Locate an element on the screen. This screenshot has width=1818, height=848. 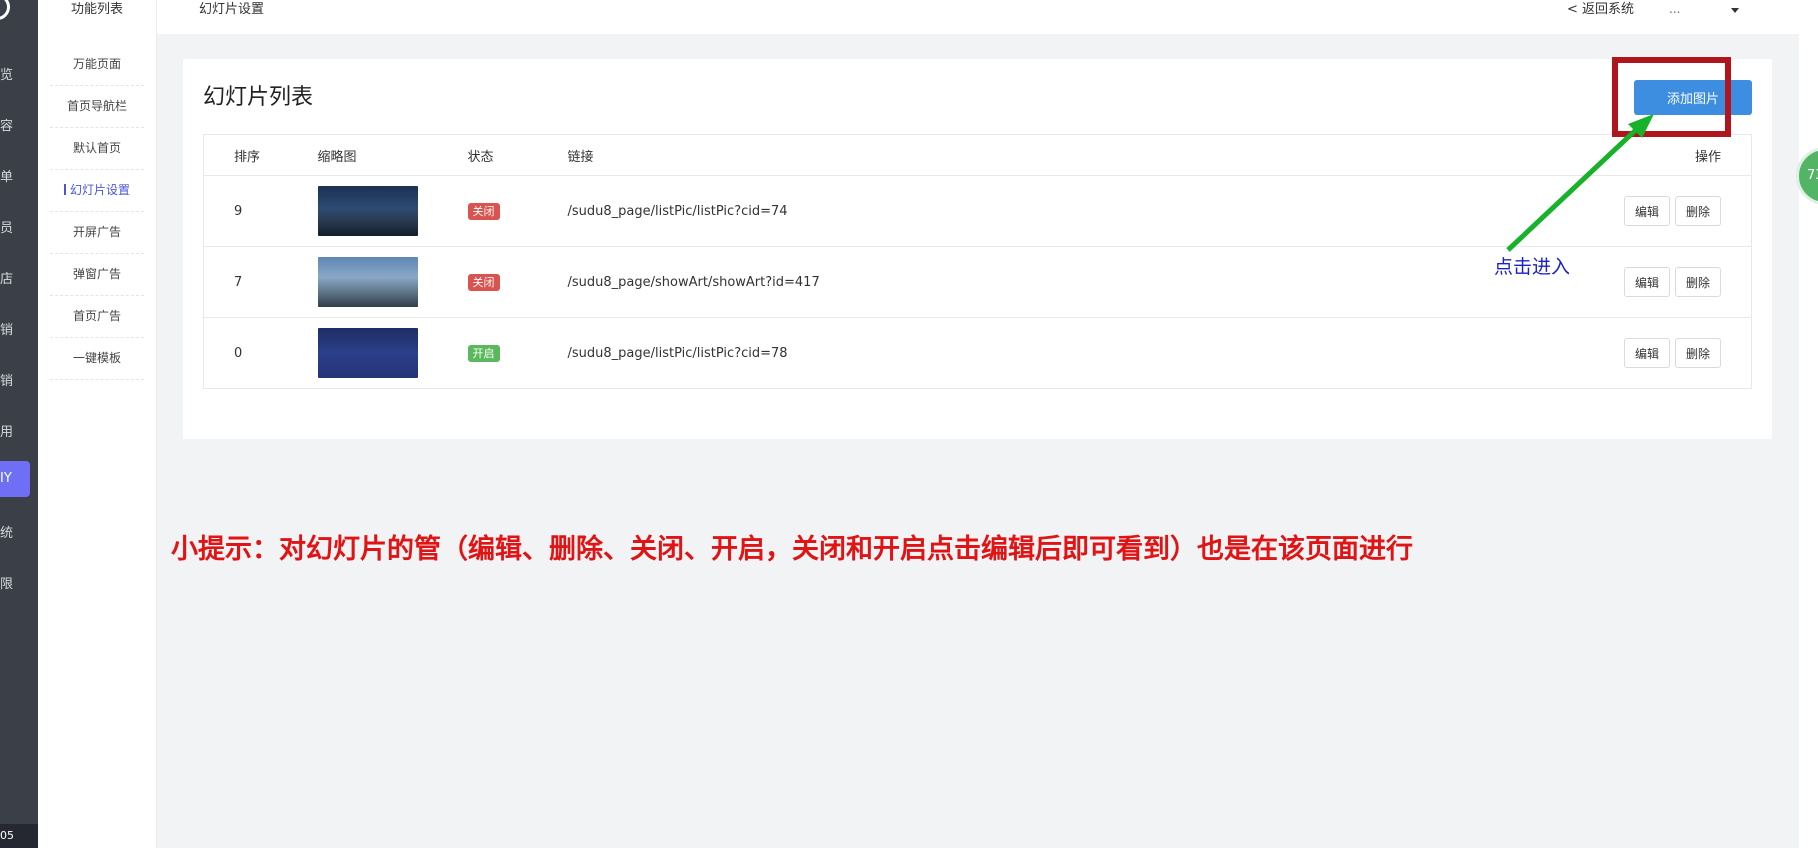
click-hint-label: 点击进入 is located at coordinates (1532, 267).